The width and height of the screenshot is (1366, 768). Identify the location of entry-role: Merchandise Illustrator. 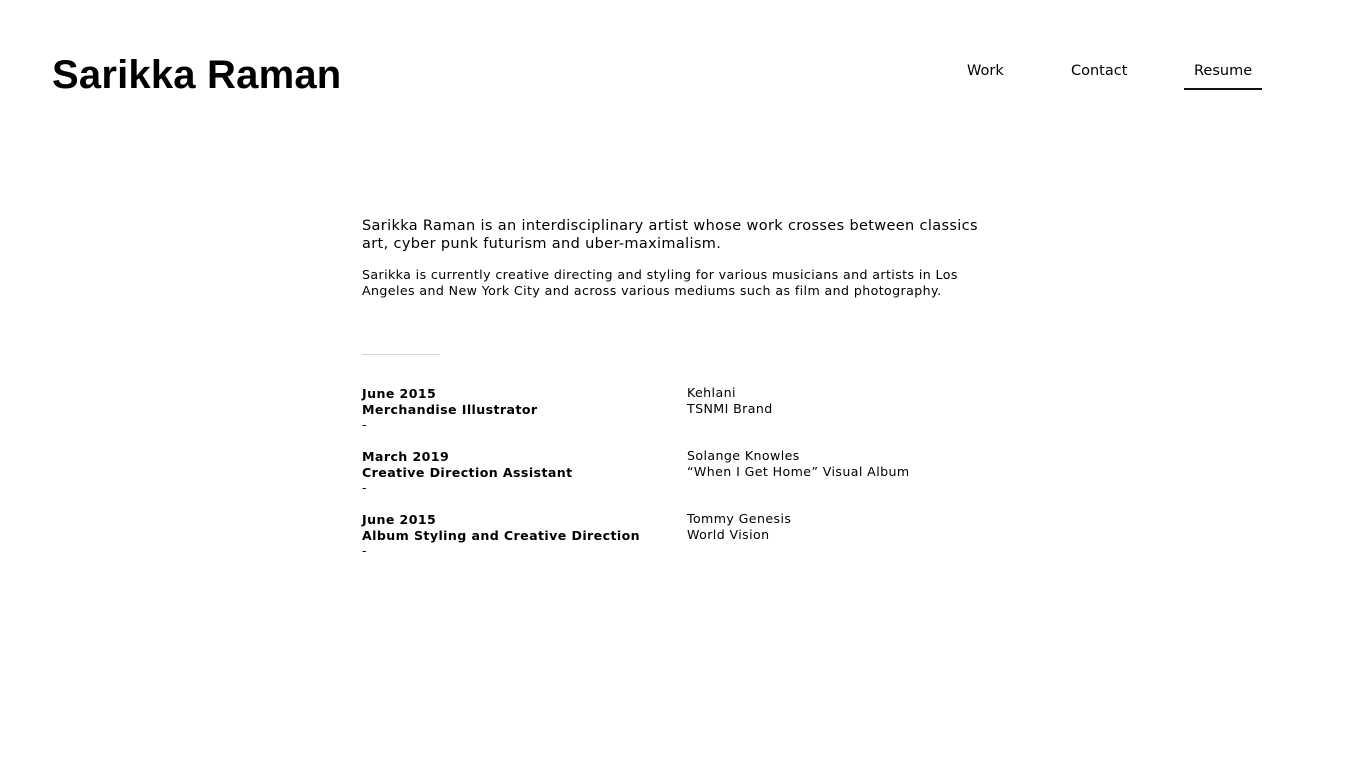
(450, 409).